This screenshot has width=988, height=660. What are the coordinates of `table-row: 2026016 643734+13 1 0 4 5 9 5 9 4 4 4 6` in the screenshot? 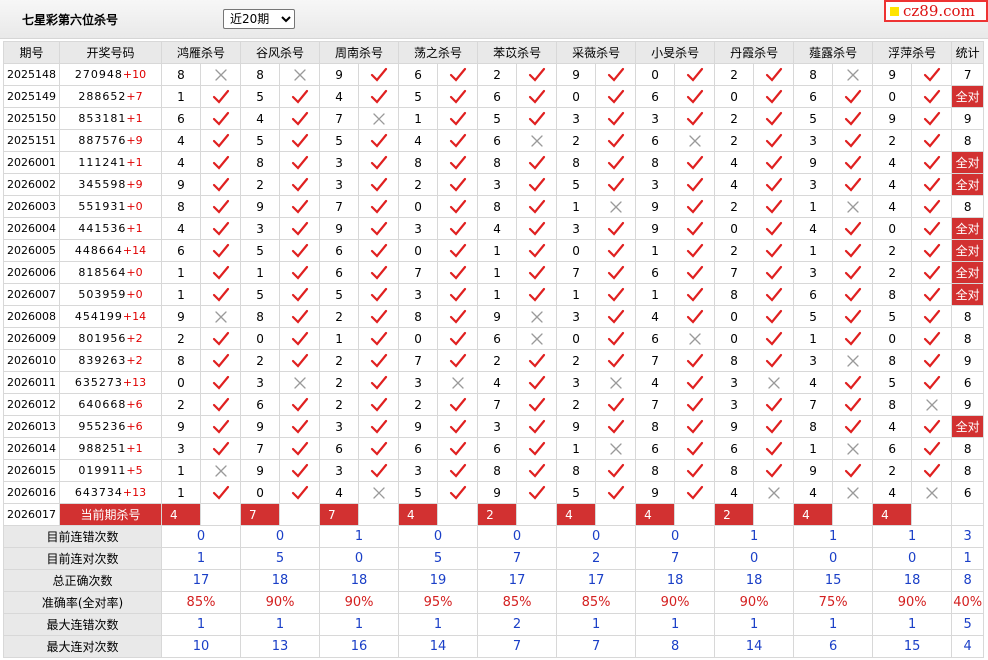 It's located at (494, 492).